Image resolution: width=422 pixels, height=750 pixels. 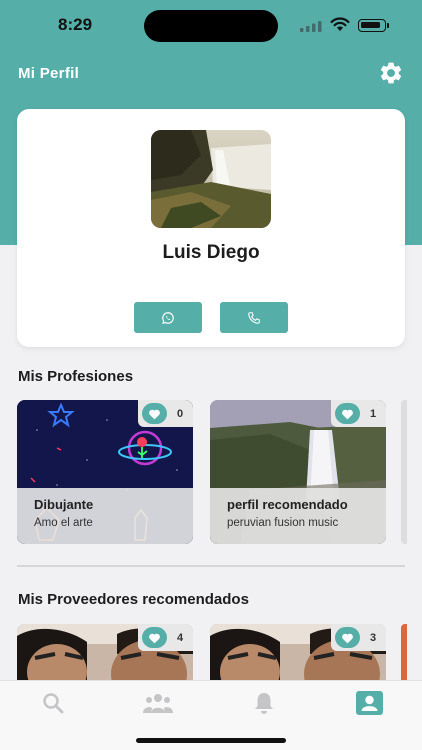 I want to click on whatsapp-icon, so click(x=168, y=317).